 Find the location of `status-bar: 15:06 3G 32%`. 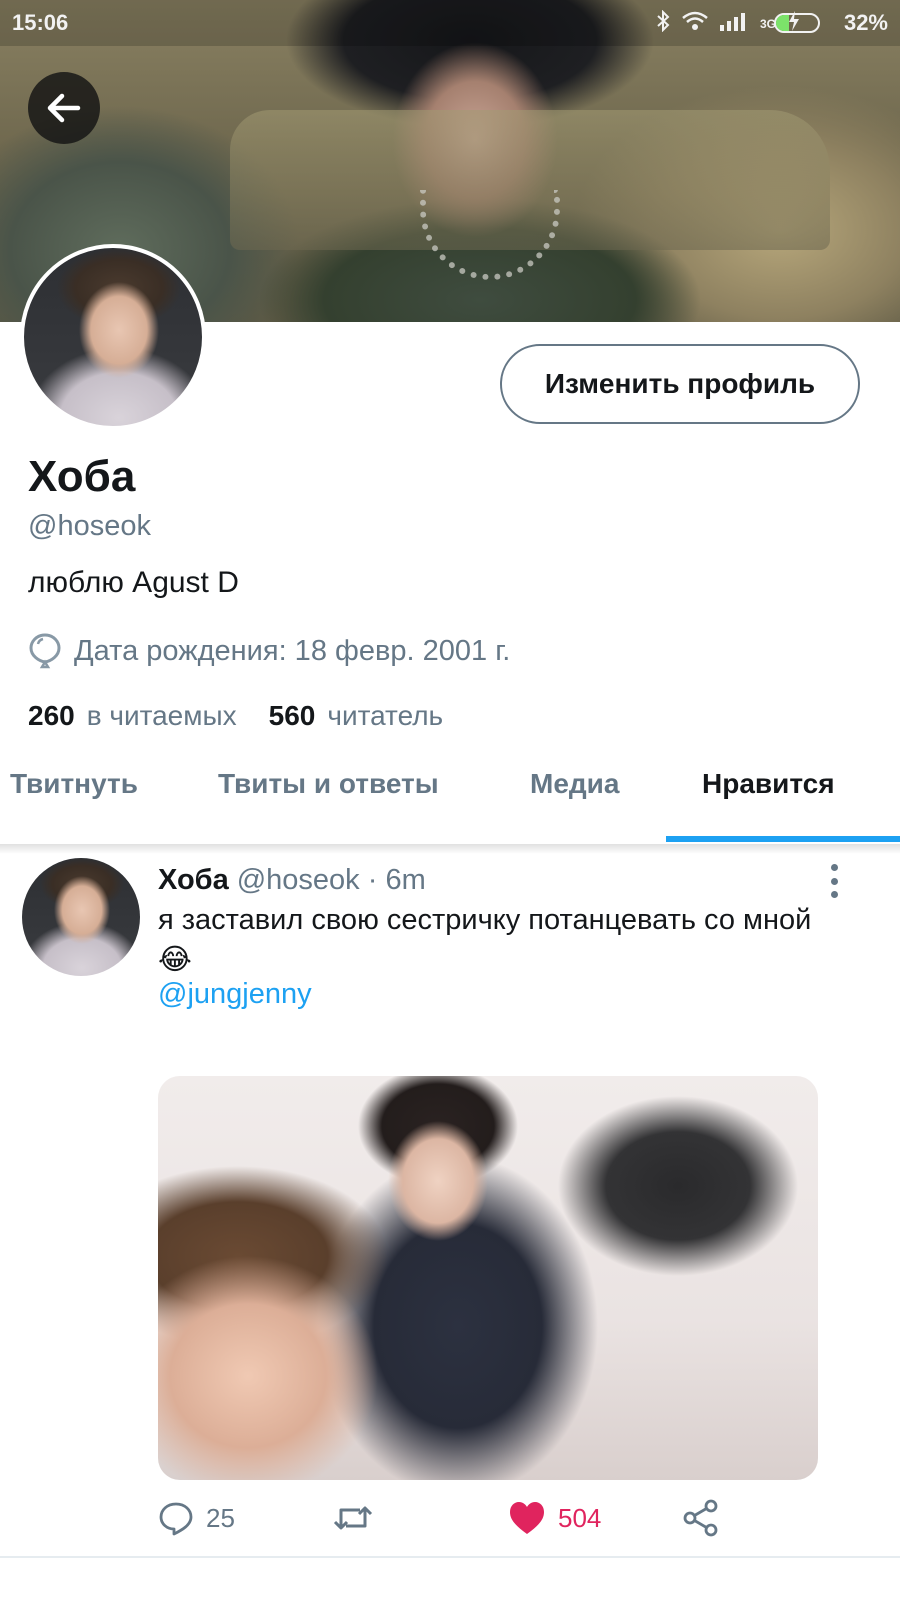

status-bar: 15:06 3G 32% is located at coordinates (450, 23).